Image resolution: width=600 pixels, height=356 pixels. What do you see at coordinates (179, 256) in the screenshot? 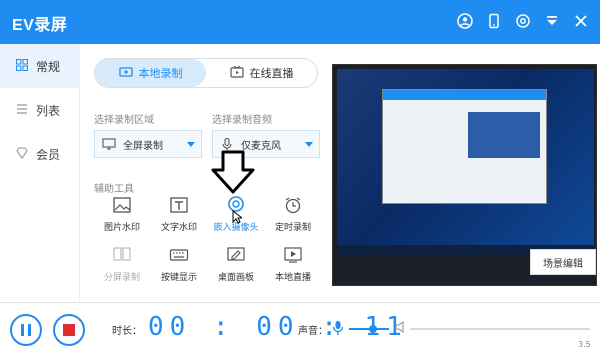
I see `keyboard-icon` at bounding box center [179, 256].